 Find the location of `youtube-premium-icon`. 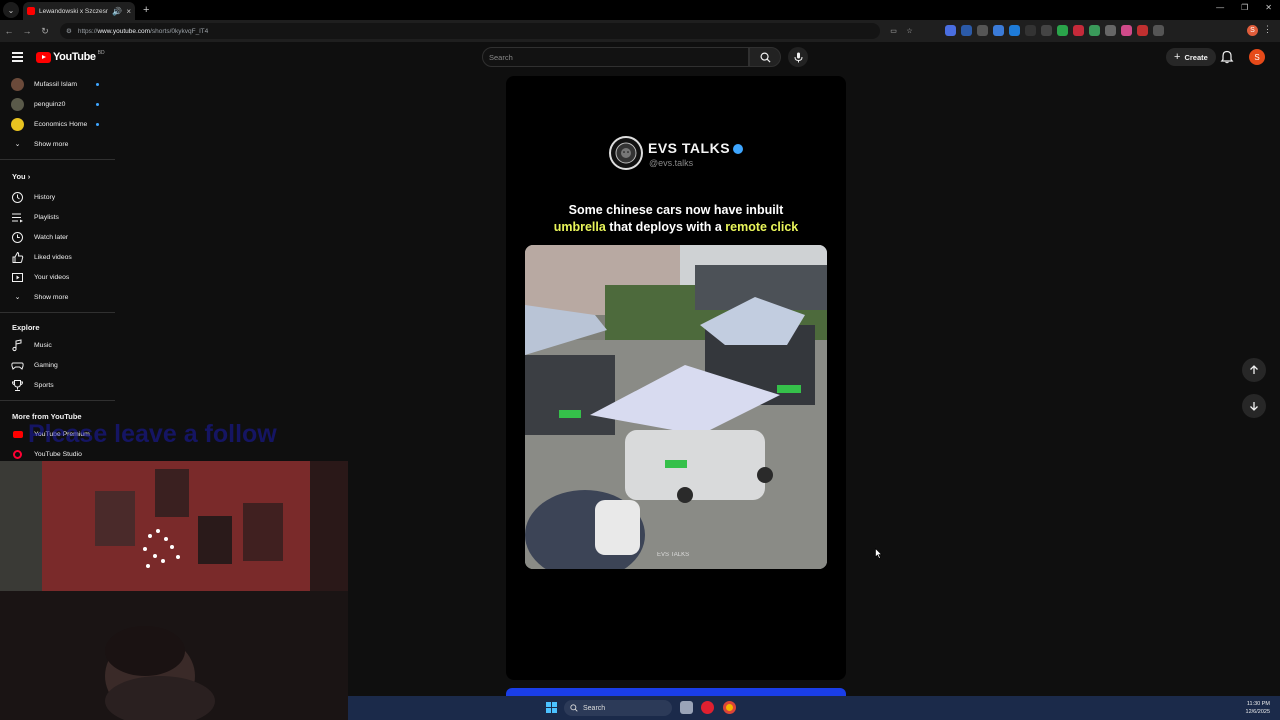

youtube-premium-icon is located at coordinates (17, 434).